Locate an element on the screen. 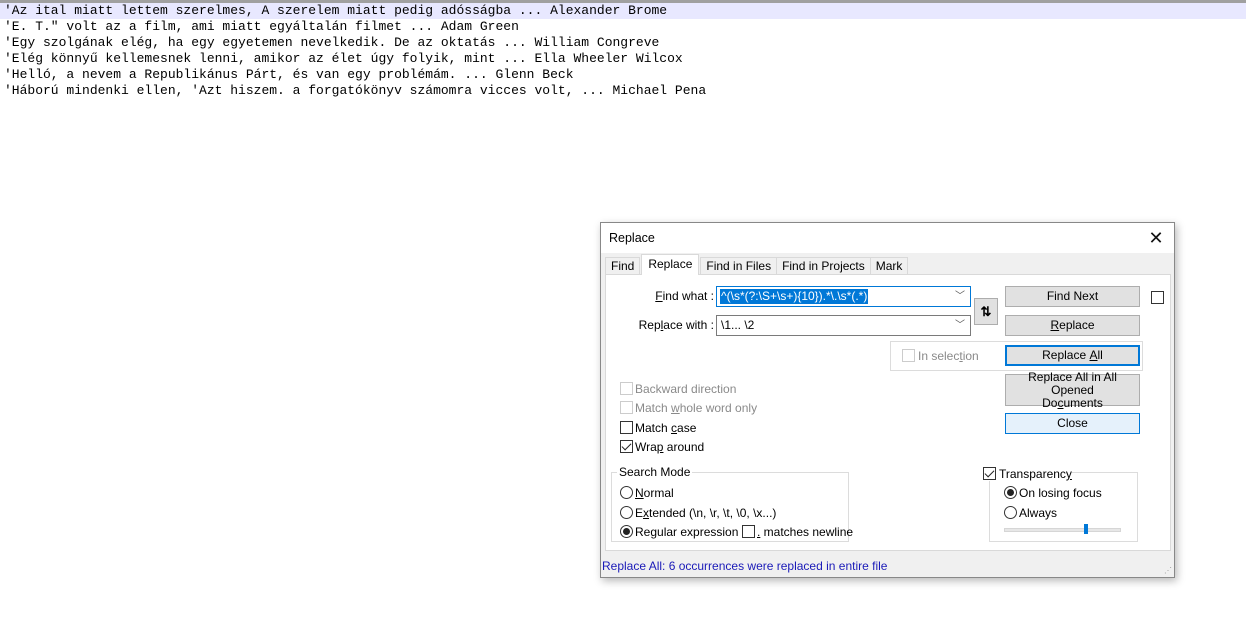 The image size is (1246, 644). replace-all-opened-button: Replace All in All Opened Documents is located at coordinates (1072, 389).